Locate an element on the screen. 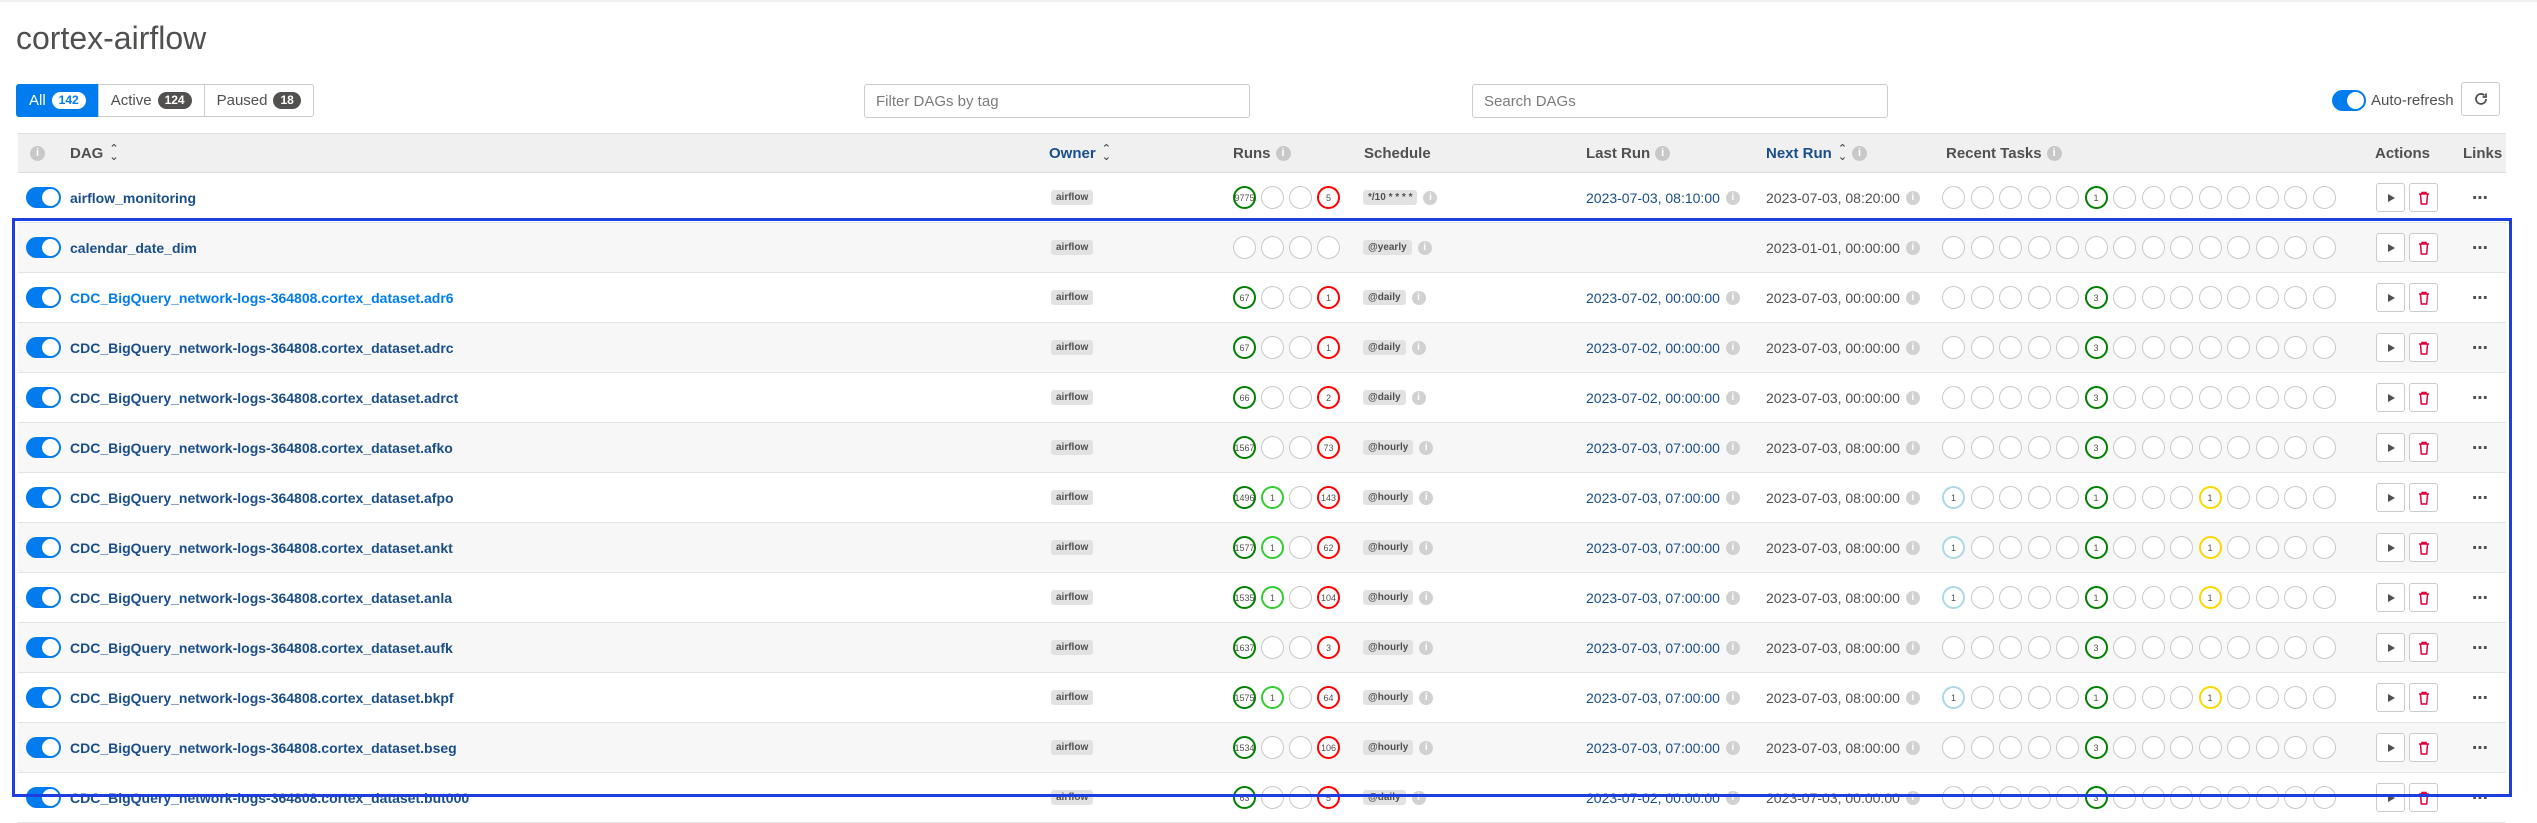  last-run-link: 2023-07-02, 00:00:00 is located at coordinates (1653, 348).